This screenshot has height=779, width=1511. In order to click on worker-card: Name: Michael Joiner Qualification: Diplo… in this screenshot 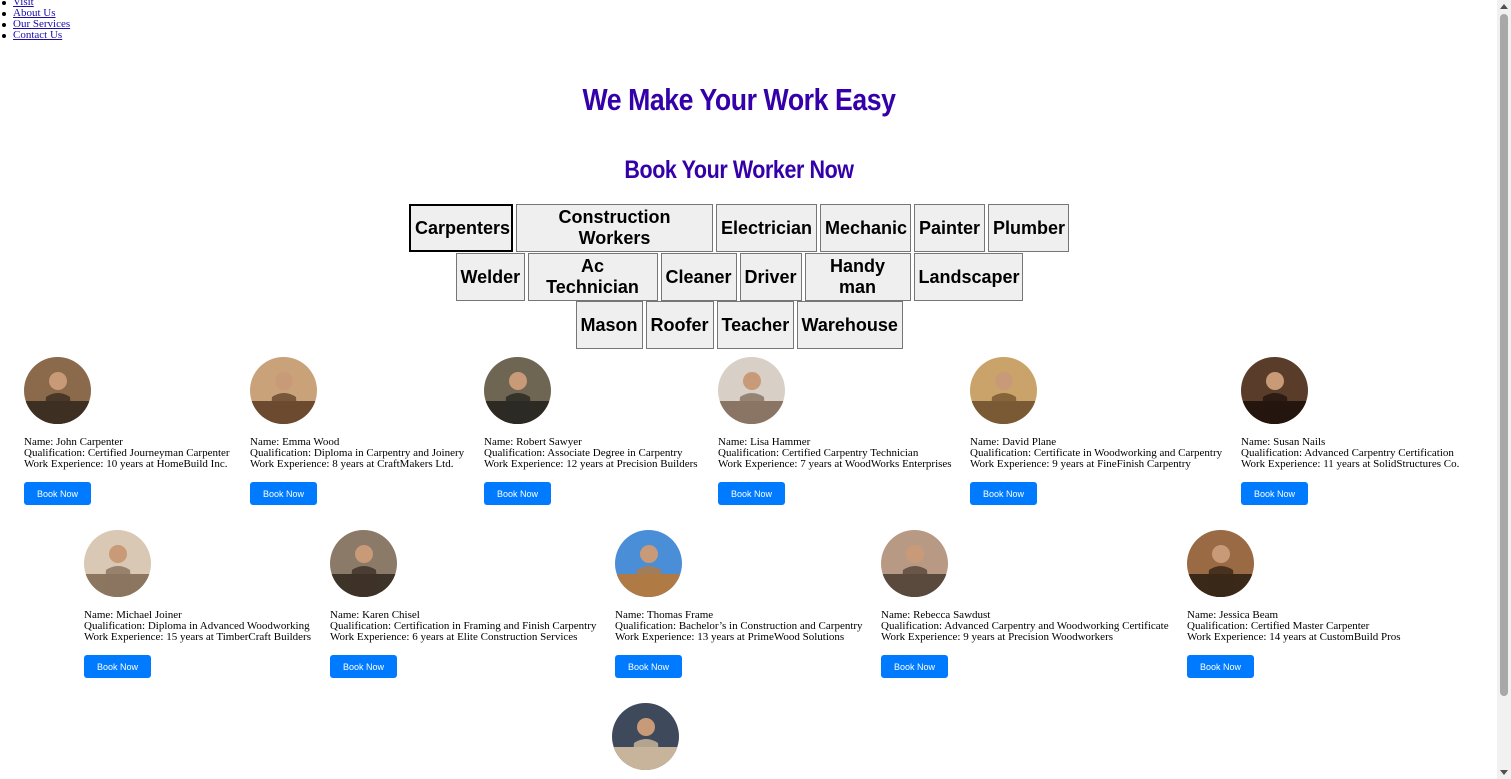, I will do `click(197, 604)`.